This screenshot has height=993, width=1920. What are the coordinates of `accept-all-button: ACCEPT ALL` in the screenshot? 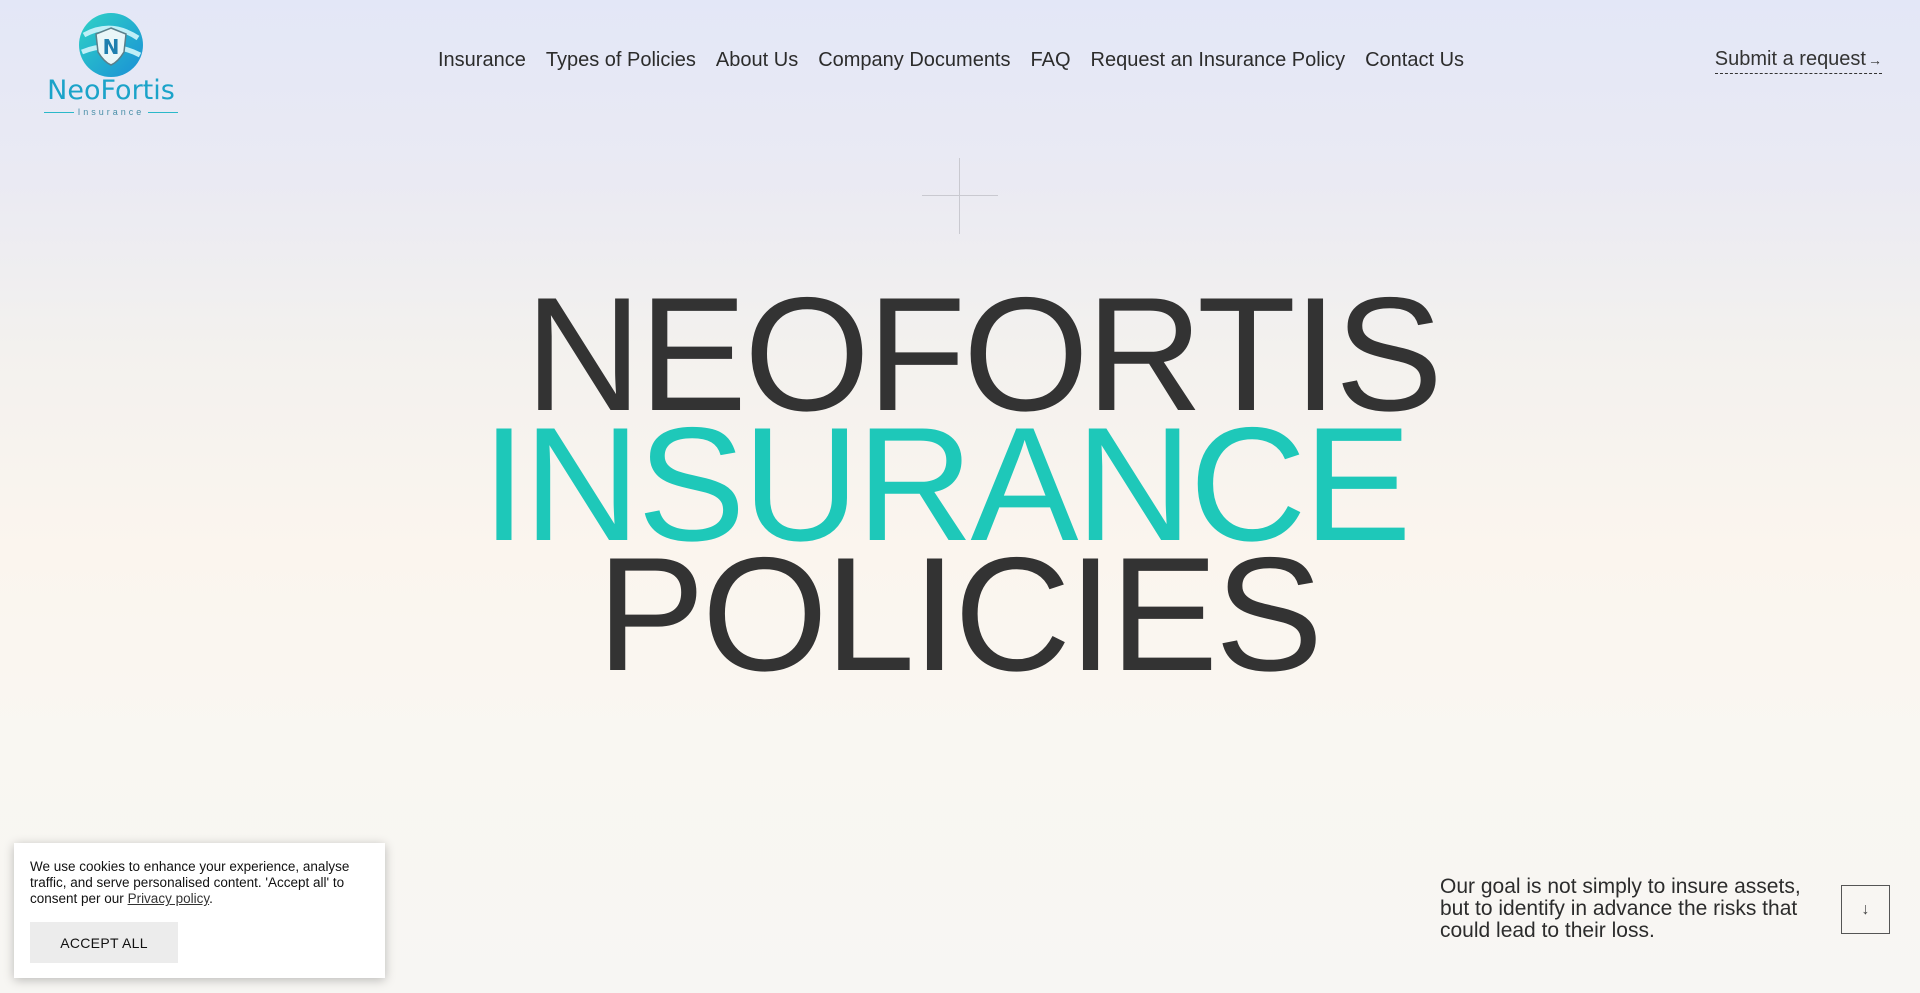 It's located at (104, 942).